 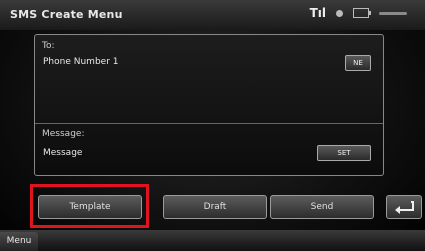 I want to click on back-button, so click(x=404, y=207).